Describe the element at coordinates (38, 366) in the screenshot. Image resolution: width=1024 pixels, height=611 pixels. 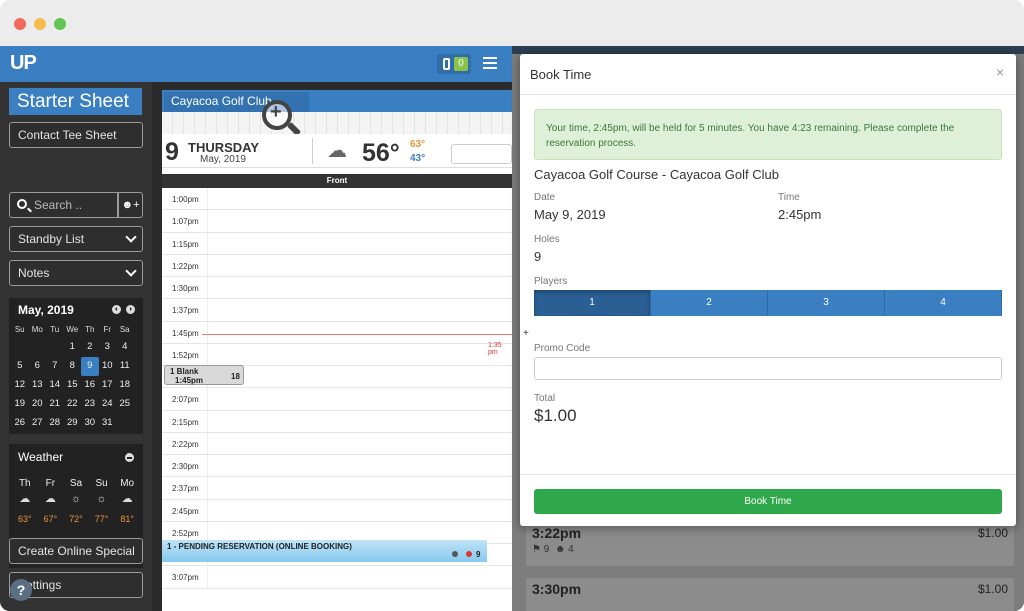
I see `calendar-day: 6` at that location.